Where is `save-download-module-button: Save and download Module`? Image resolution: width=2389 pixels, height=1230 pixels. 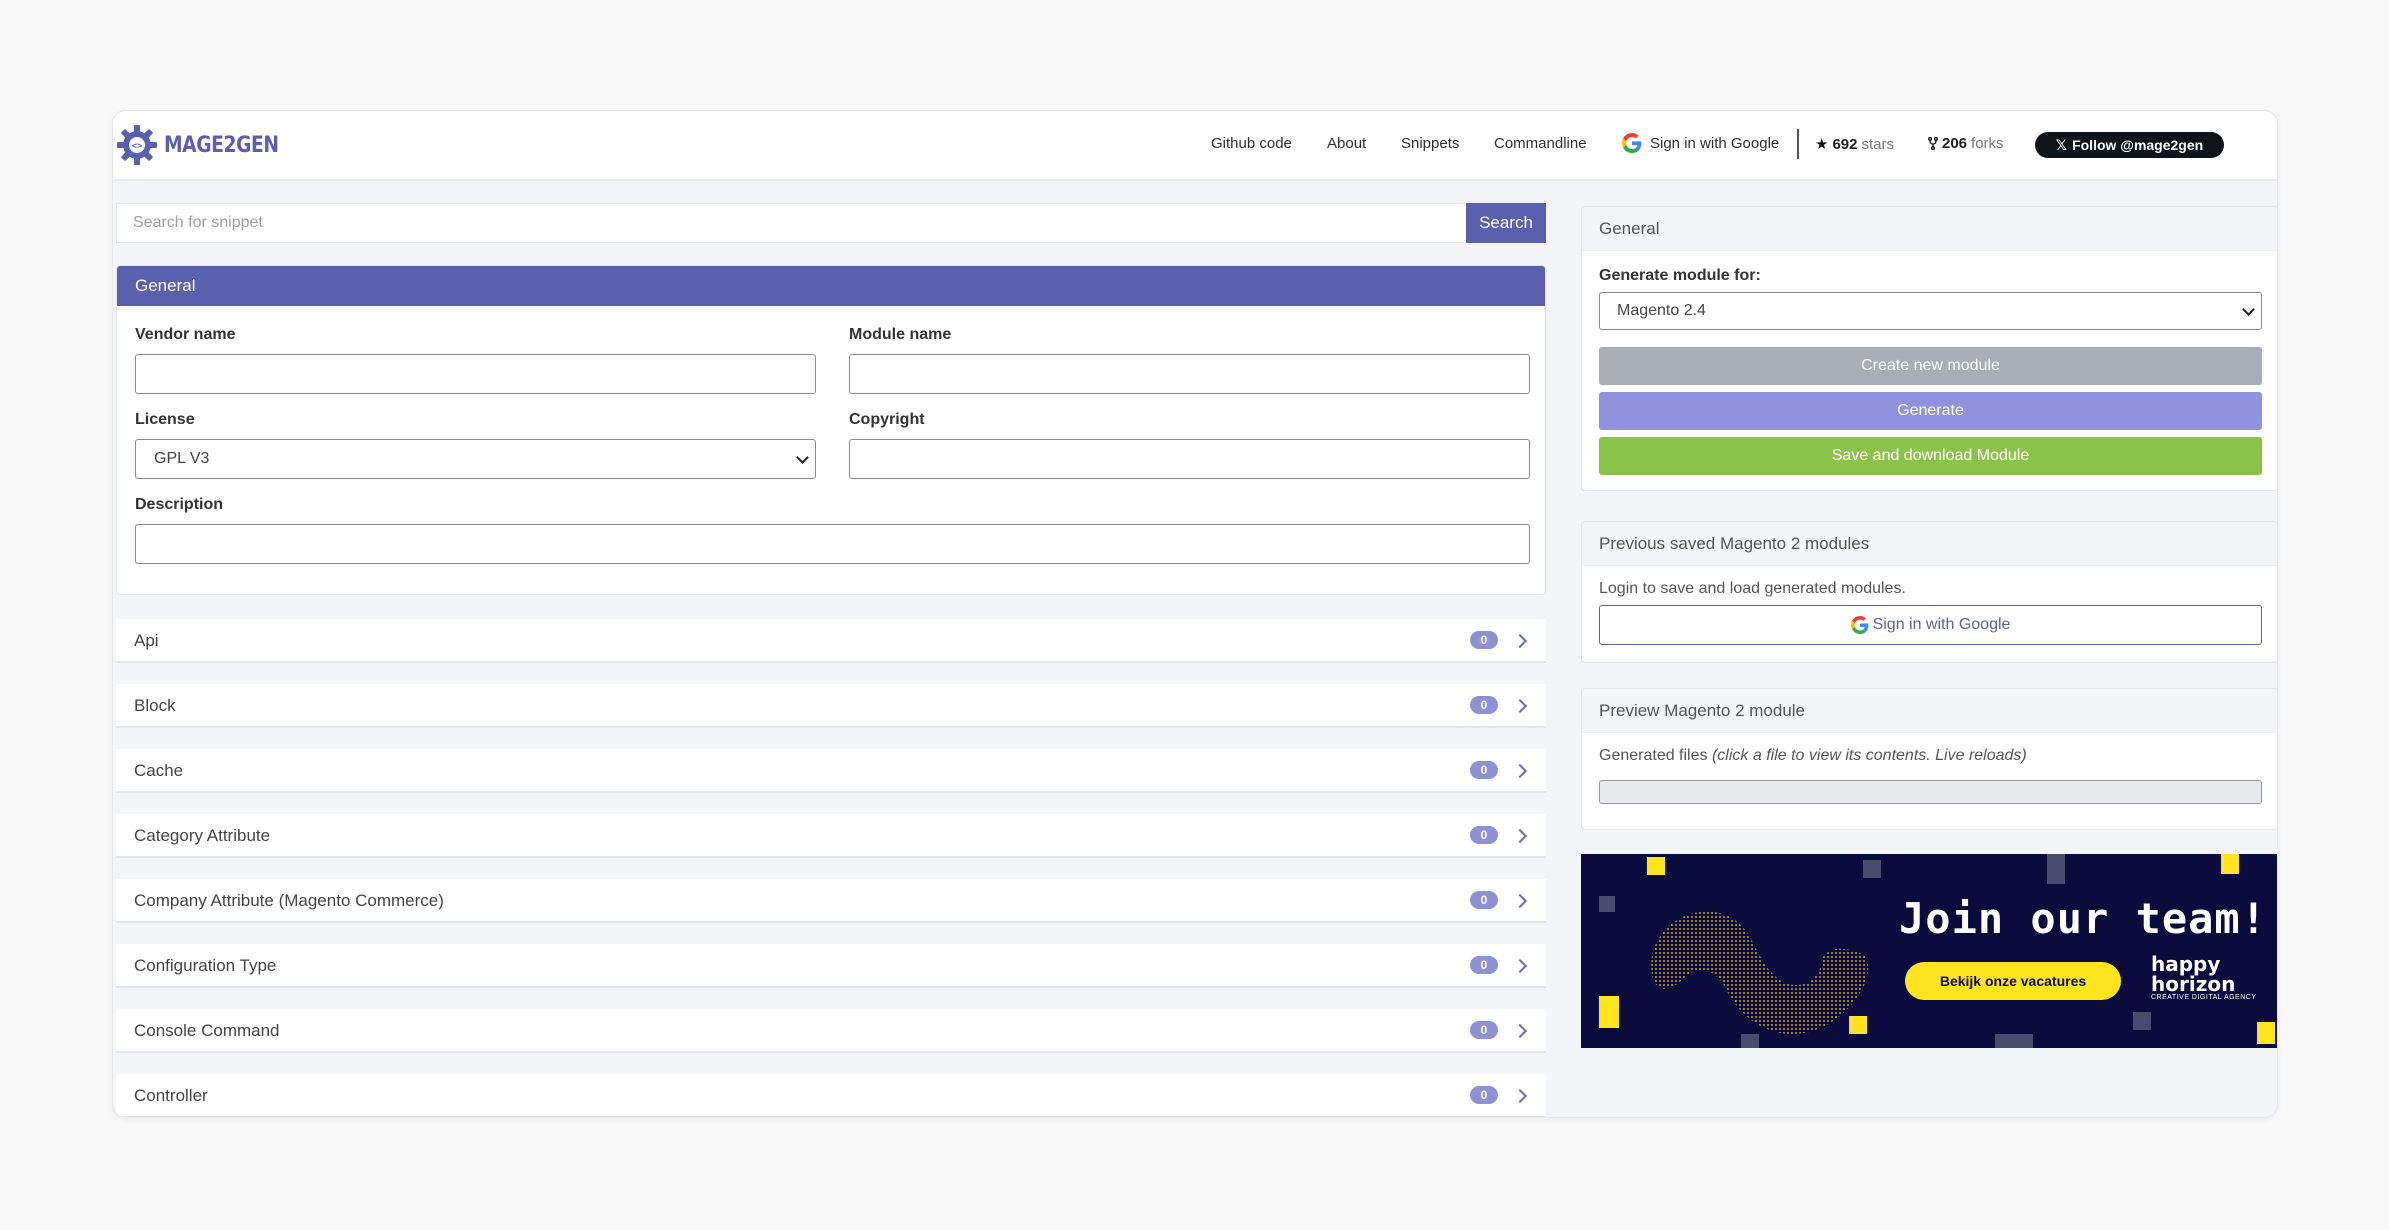 save-download-module-button: Save and download Module is located at coordinates (1930, 456).